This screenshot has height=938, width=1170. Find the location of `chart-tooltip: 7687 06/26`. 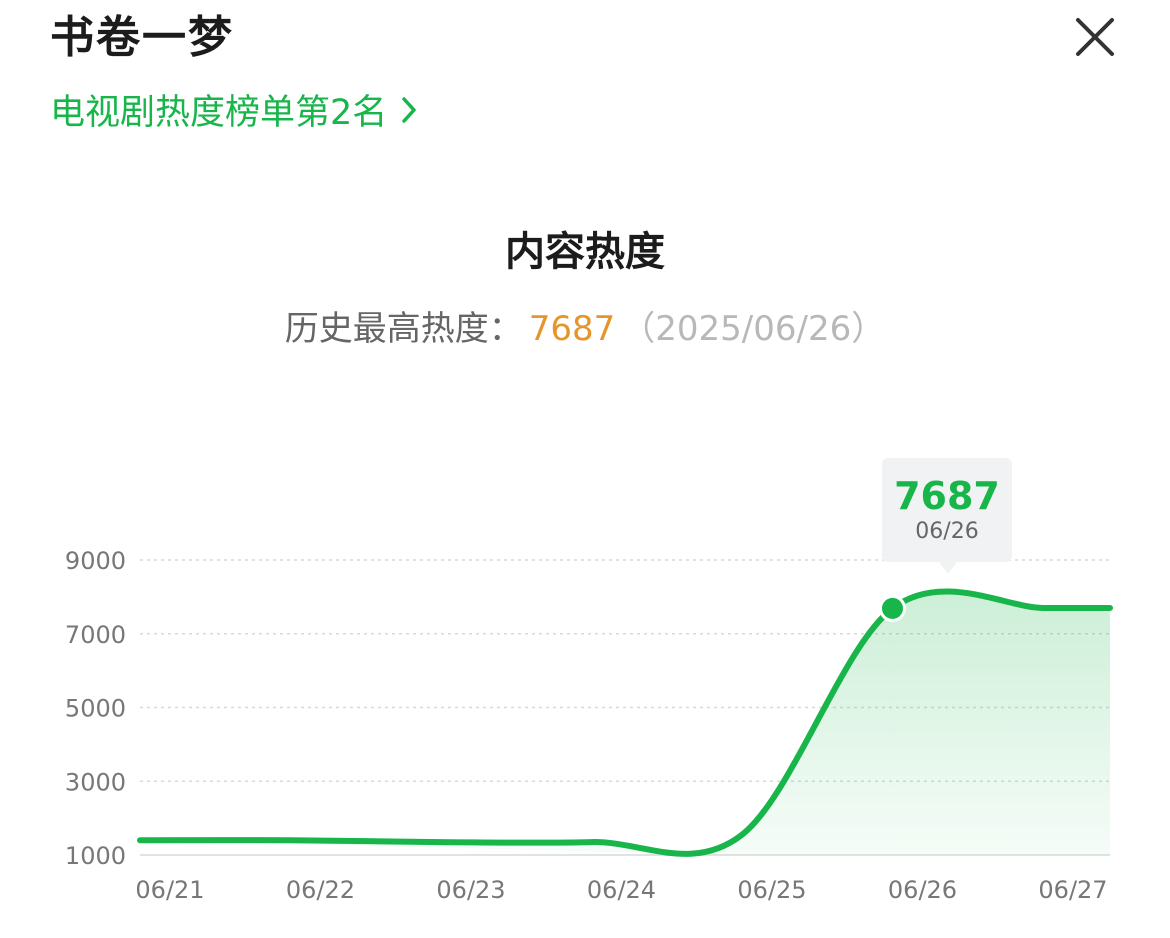

chart-tooltip: 7687 06/26 is located at coordinates (947, 516).